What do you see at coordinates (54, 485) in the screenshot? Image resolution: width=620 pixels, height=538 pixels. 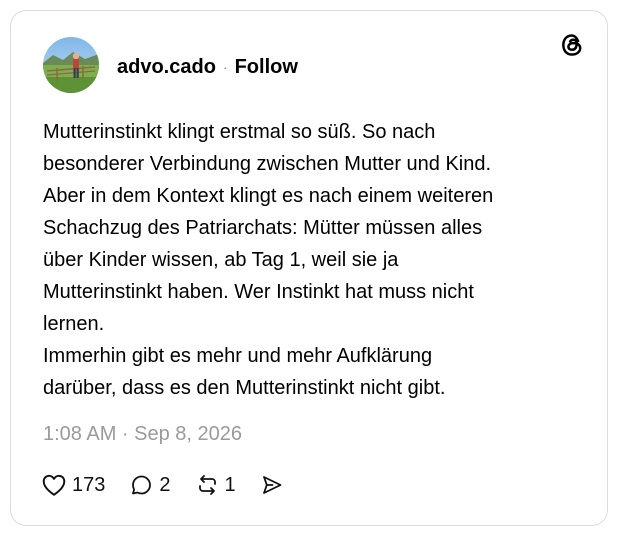 I see `heart-icon` at bounding box center [54, 485].